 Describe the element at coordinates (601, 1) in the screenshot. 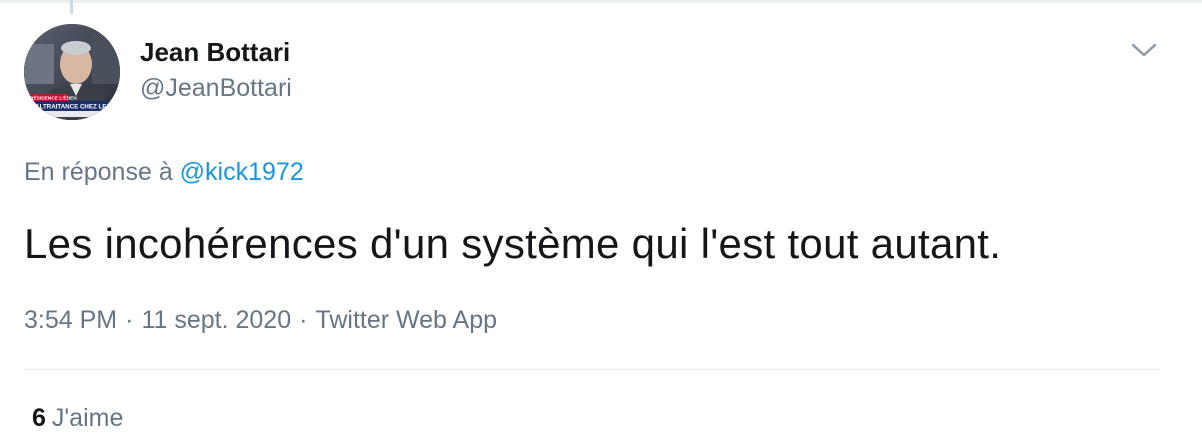

I see `top-border` at that location.